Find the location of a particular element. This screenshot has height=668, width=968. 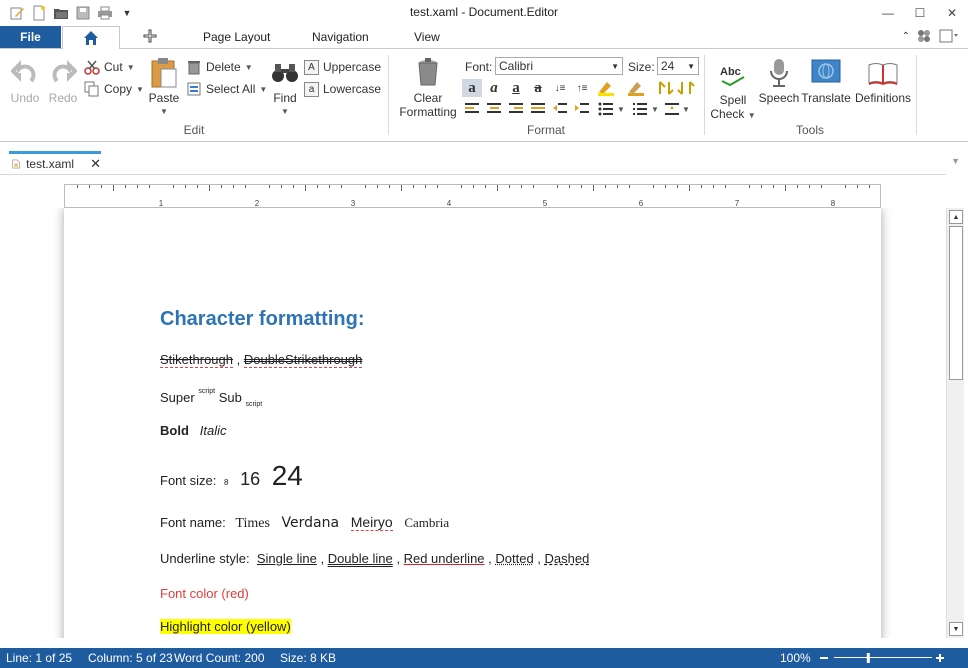

zoom-level: 100% is located at coordinates (795, 658).